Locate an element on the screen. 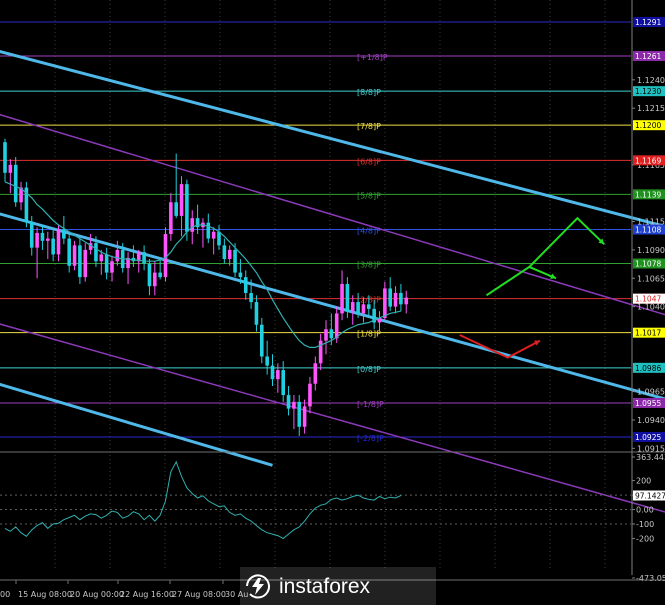 Image resolution: width=665 pixels, height=605 pixels. time-label: 15 Aug 08:00 is located at coordinates (45, 594).